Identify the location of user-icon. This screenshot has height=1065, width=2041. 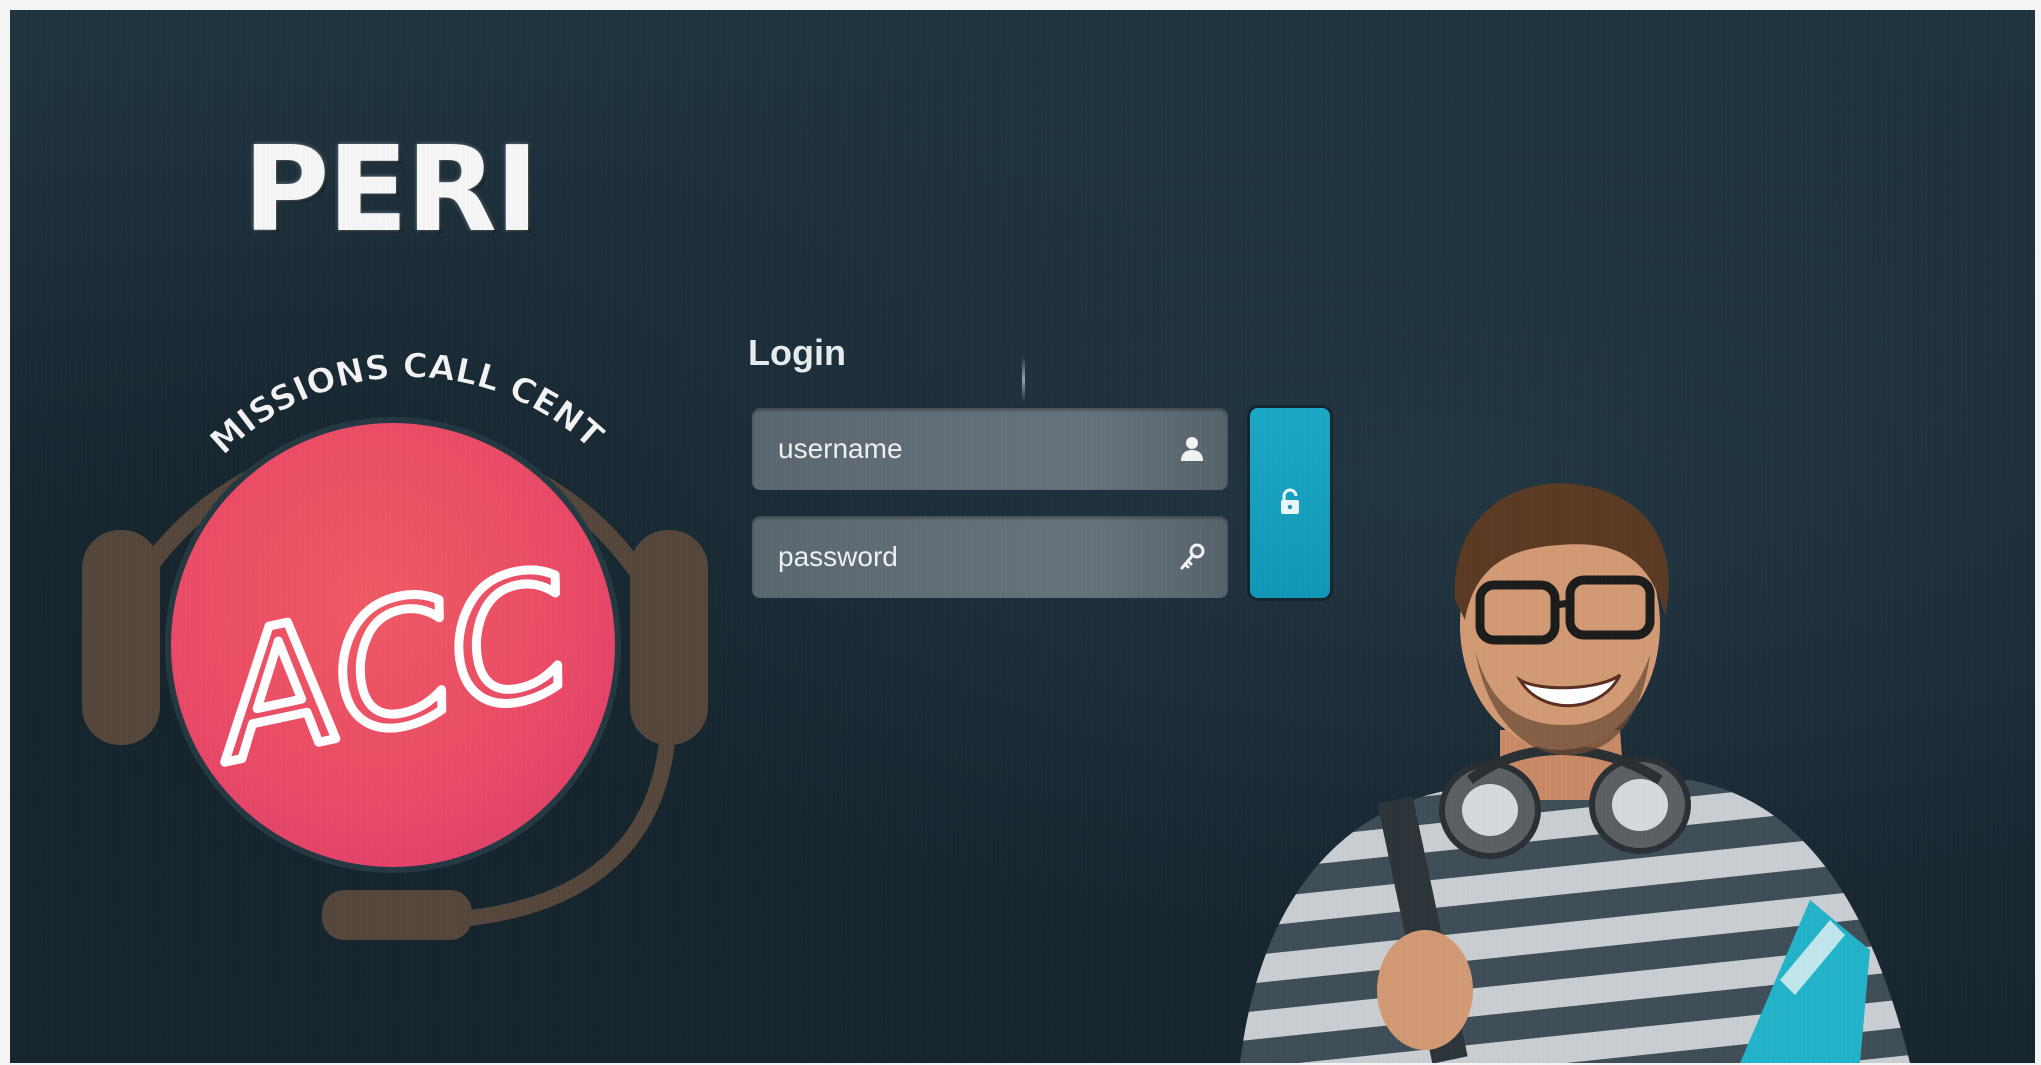
(1192, 449).